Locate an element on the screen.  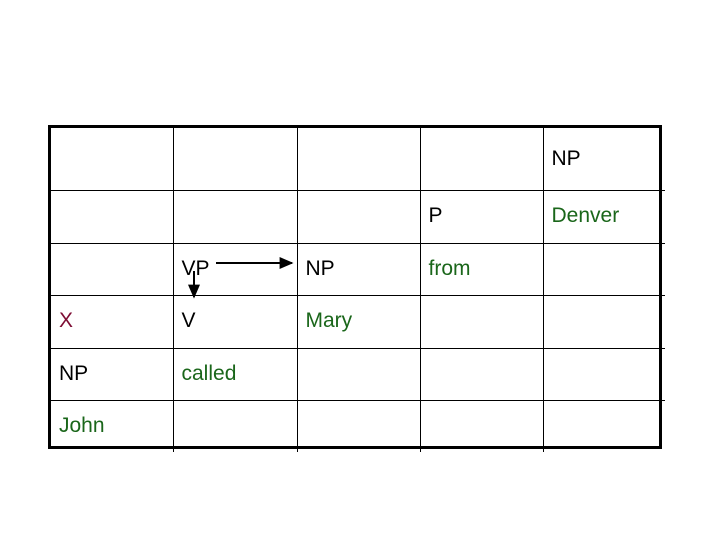
table-row: VP NP from is located at coordinates (358, 269).